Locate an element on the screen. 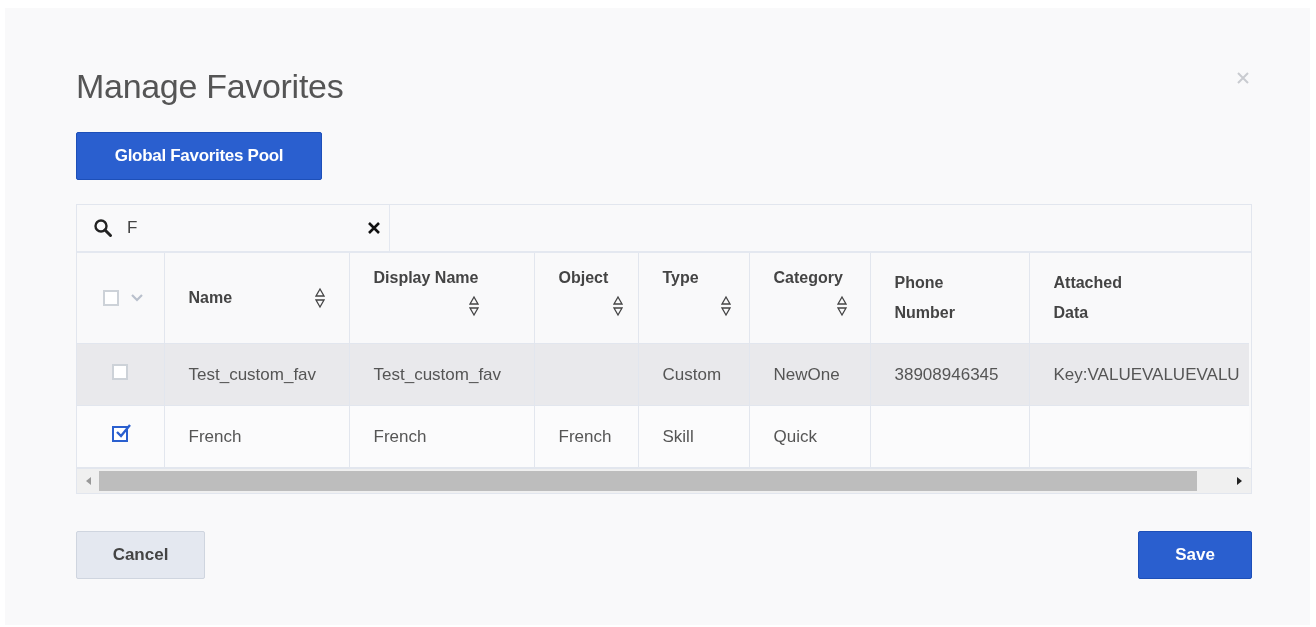 The image size is (1316, 627). column-header: Type is located at coordinates (693, 298).